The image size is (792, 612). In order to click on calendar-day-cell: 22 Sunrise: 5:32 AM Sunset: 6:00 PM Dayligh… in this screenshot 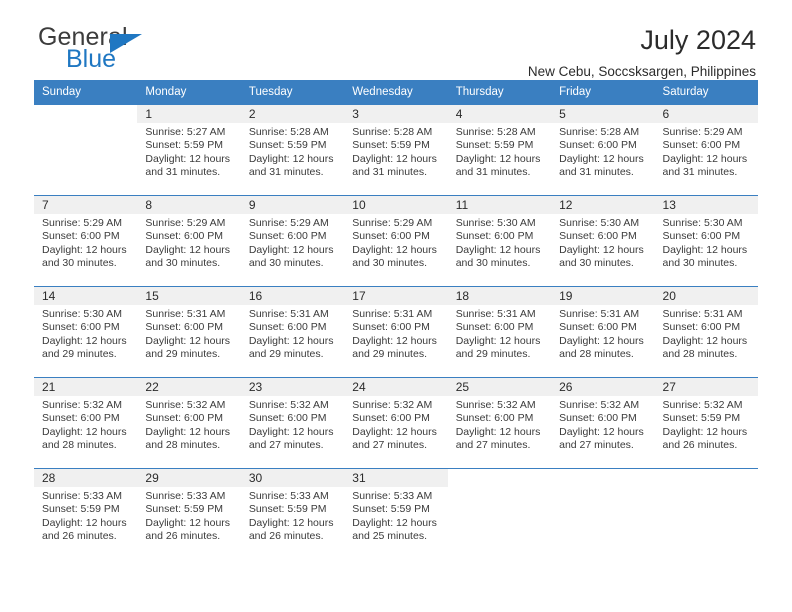, I will do `click(189, 423)`.